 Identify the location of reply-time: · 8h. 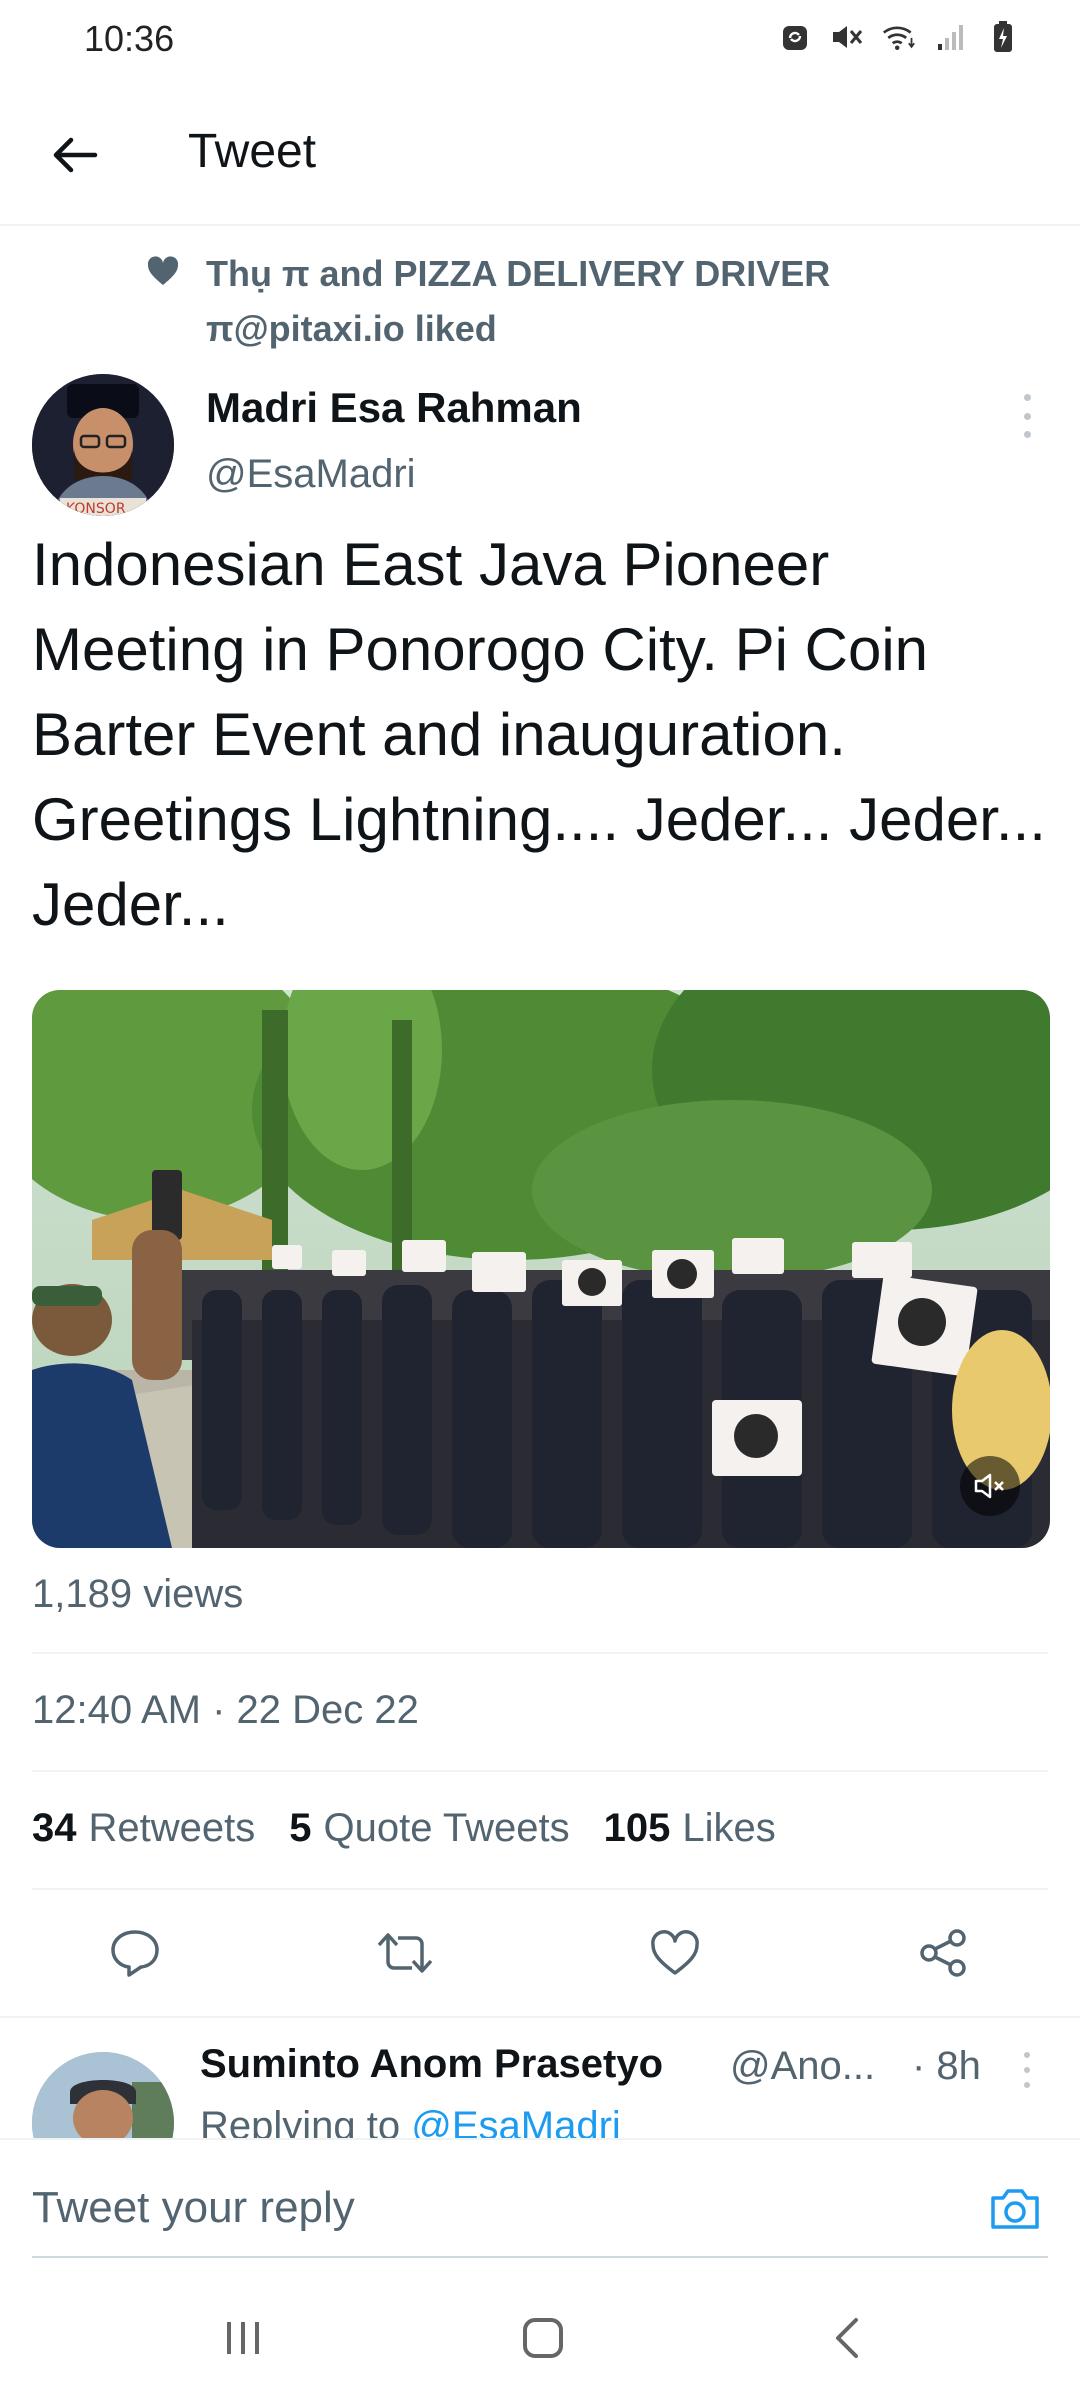
(946, 2066).